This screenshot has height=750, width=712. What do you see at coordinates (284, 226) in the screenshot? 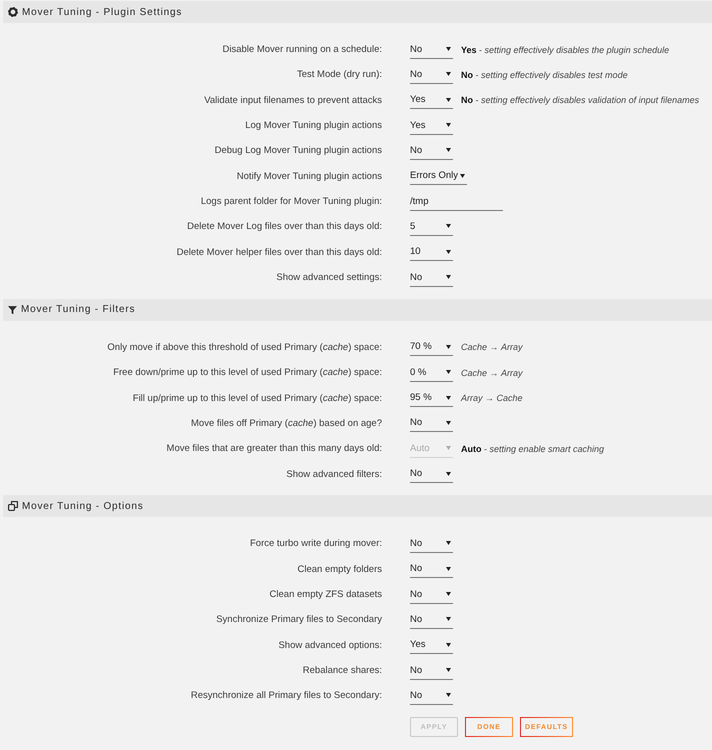
I see `setting-label: Delete Mover Log files over than this days old:` at bounding box center [284, 226].